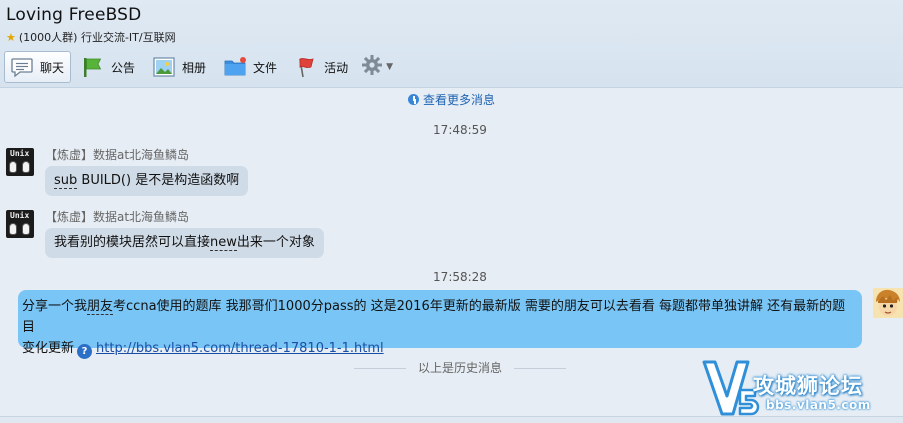  Describe the element at coordinates (108, 67) in the screenshot. I see `tab-announcement: 公告` at that location.